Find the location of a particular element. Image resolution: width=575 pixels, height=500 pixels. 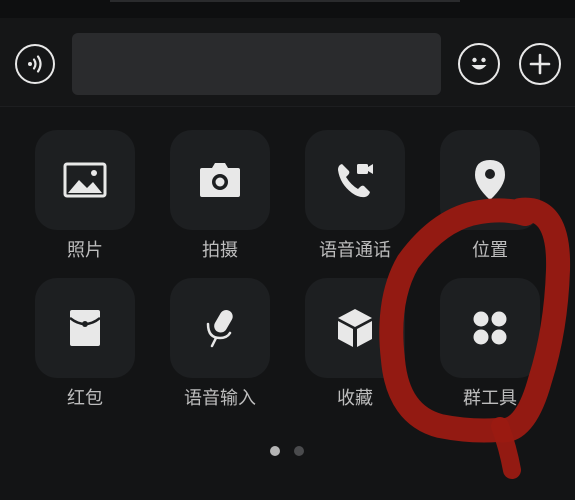

page-dot is located at coordinates (299, 451).